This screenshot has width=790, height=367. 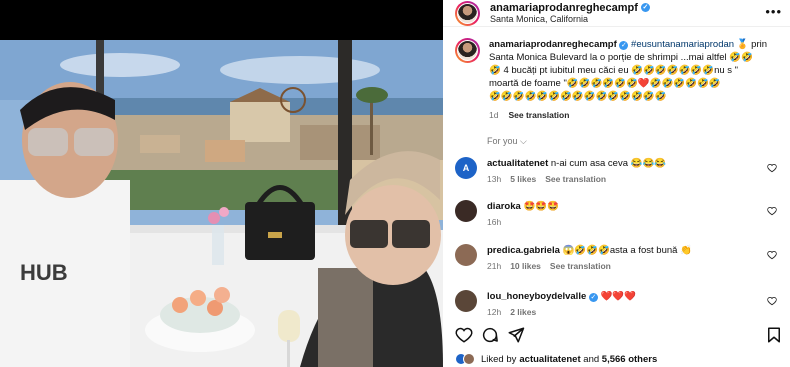 I want to click on post-action-bar, so click(x=619, y=336).